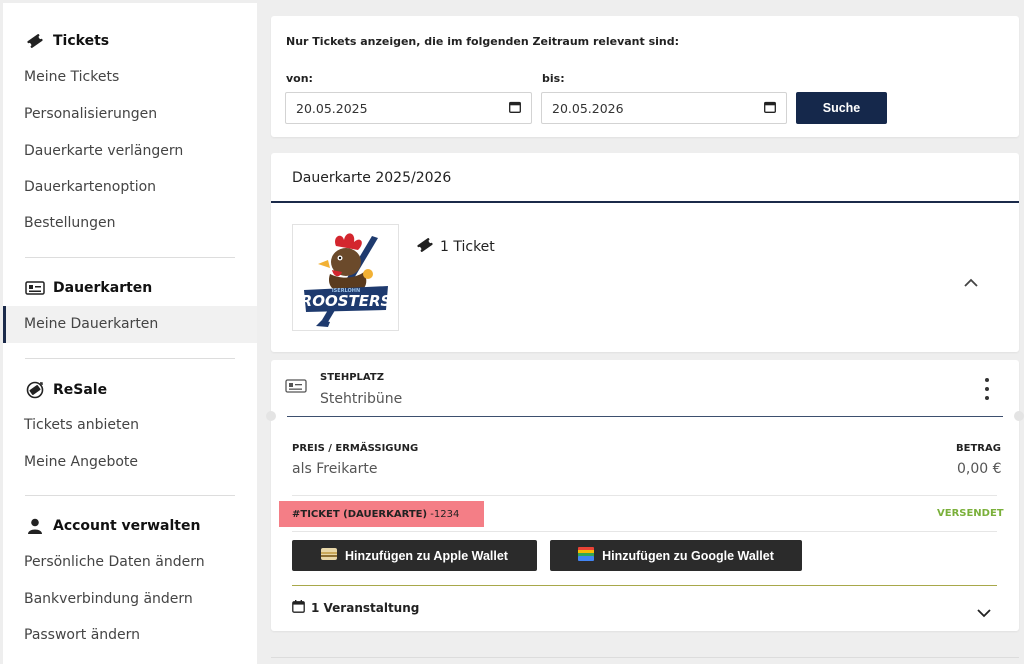 The image size is (1024, 664). I want to click on roosters-logo-icon: ROOSTERS ISERLOHN, so click(345, 279).